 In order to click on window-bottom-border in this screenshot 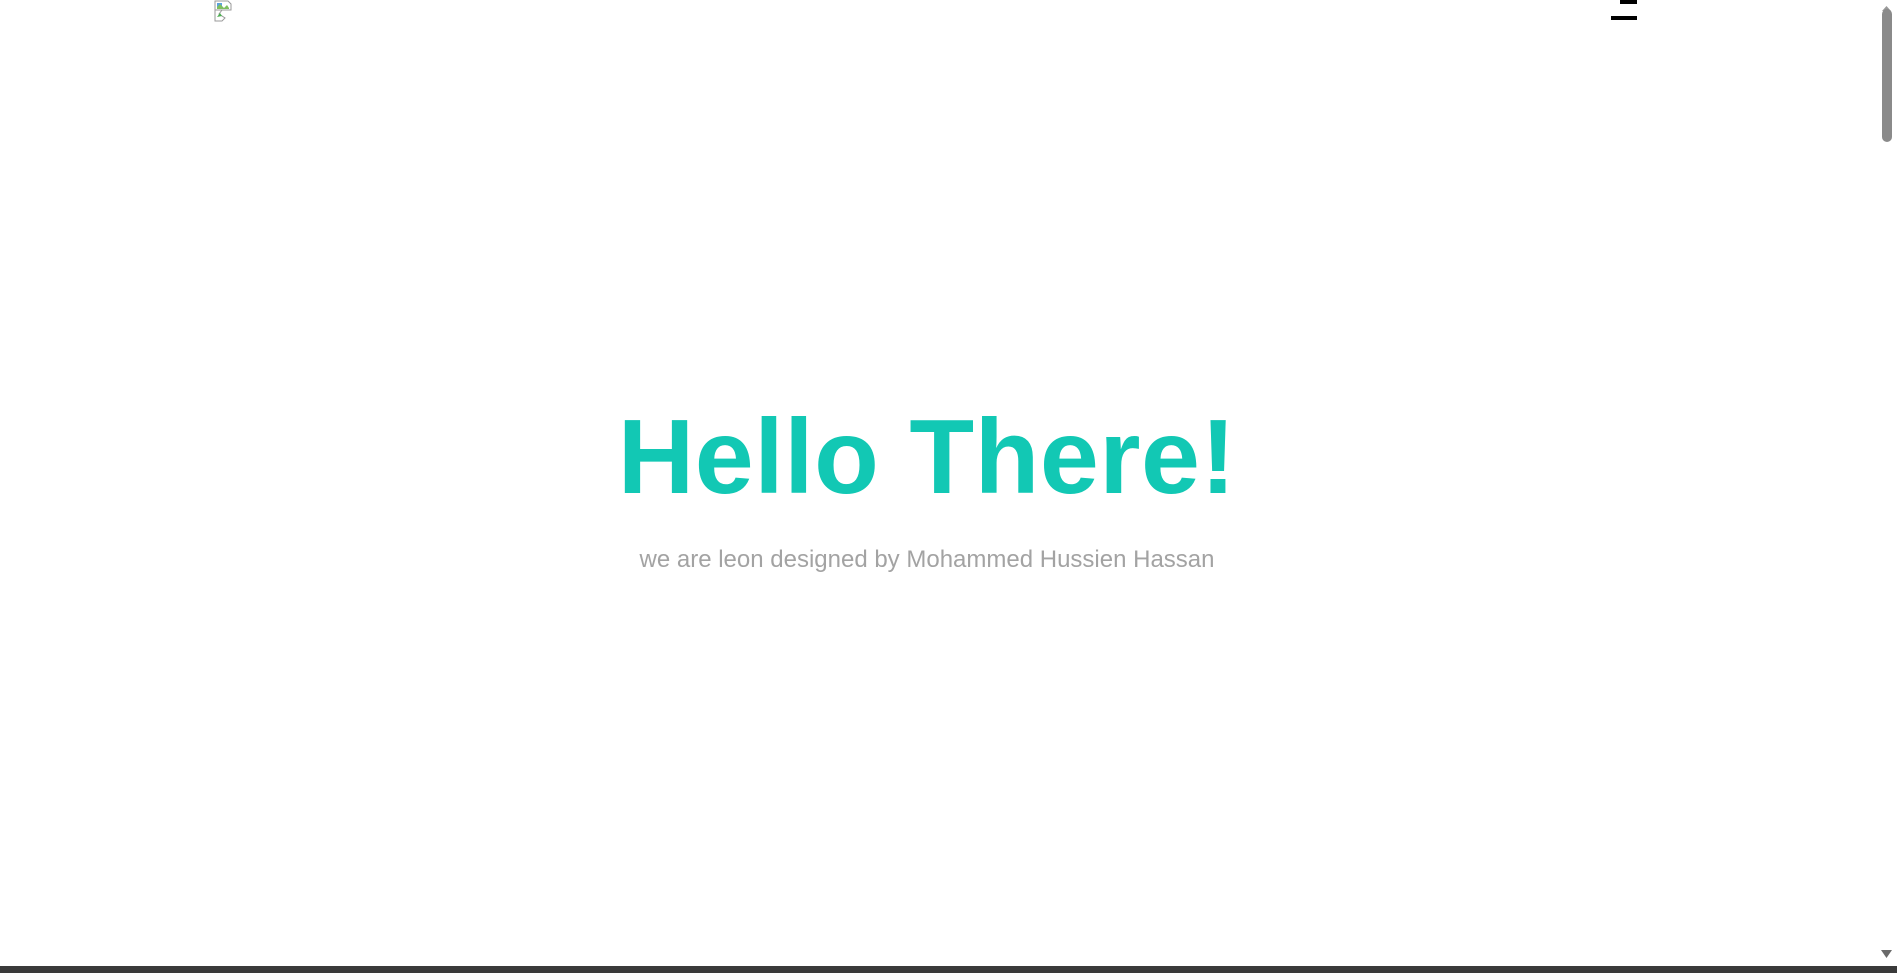, I will do `click(948, 969)`.